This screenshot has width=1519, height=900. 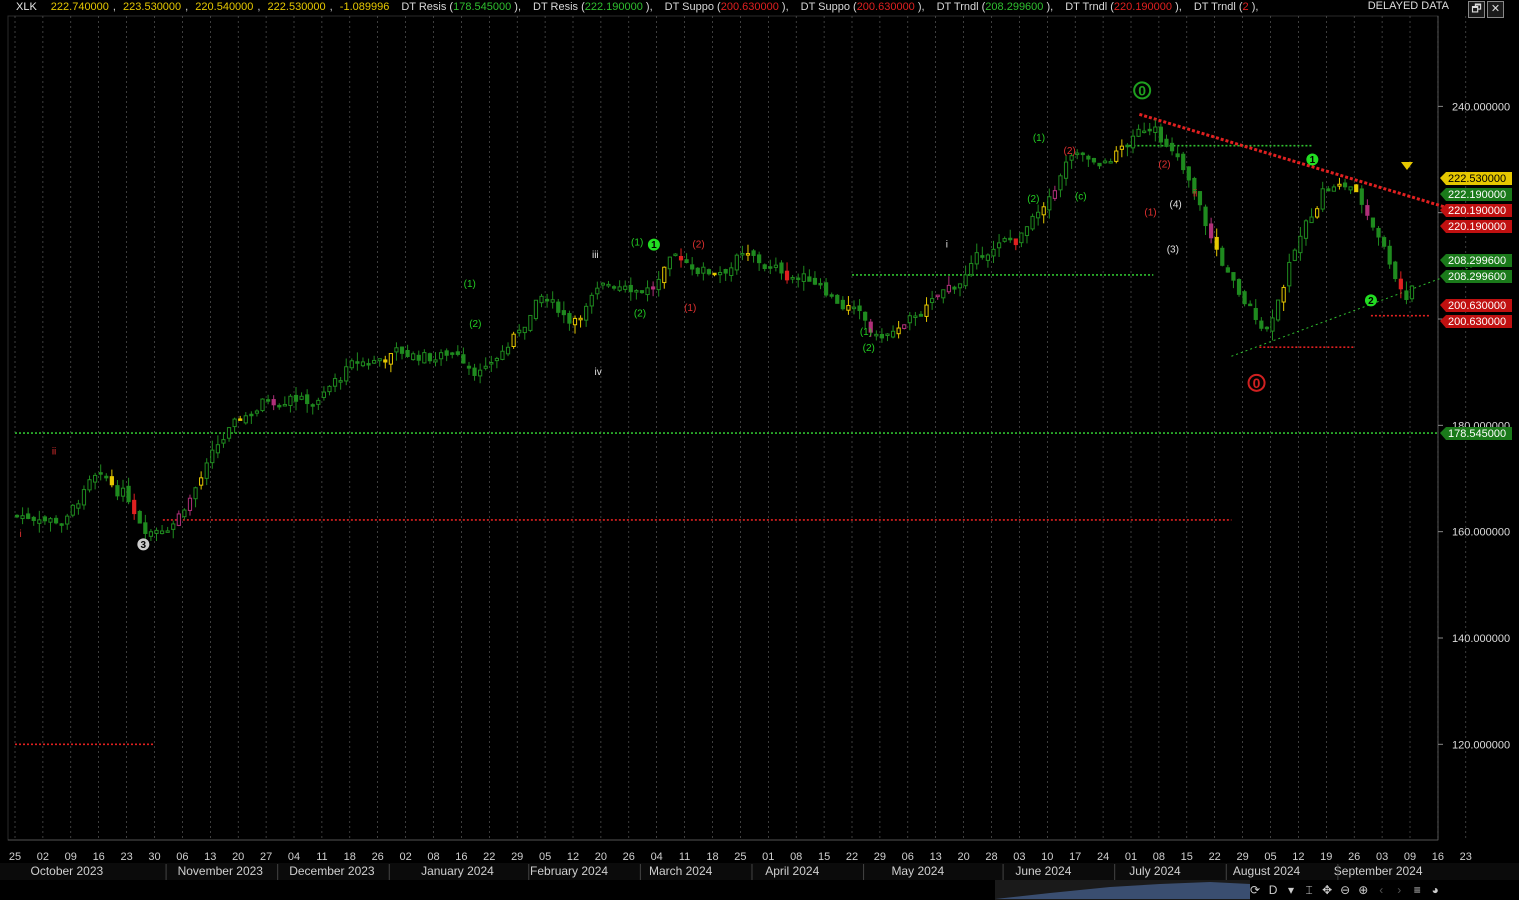 I want to click on chevron-down-icon: ▾, so click(x=1291, y=890).